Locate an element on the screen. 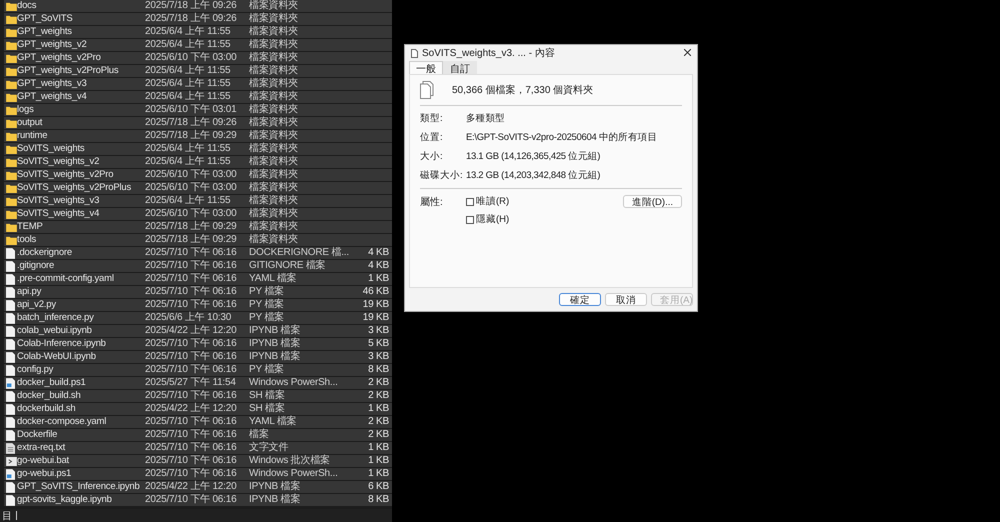  file-row: logs 2025/6/10 下午 03:01 檔案資料夾 is located at coordinates (198, 110).